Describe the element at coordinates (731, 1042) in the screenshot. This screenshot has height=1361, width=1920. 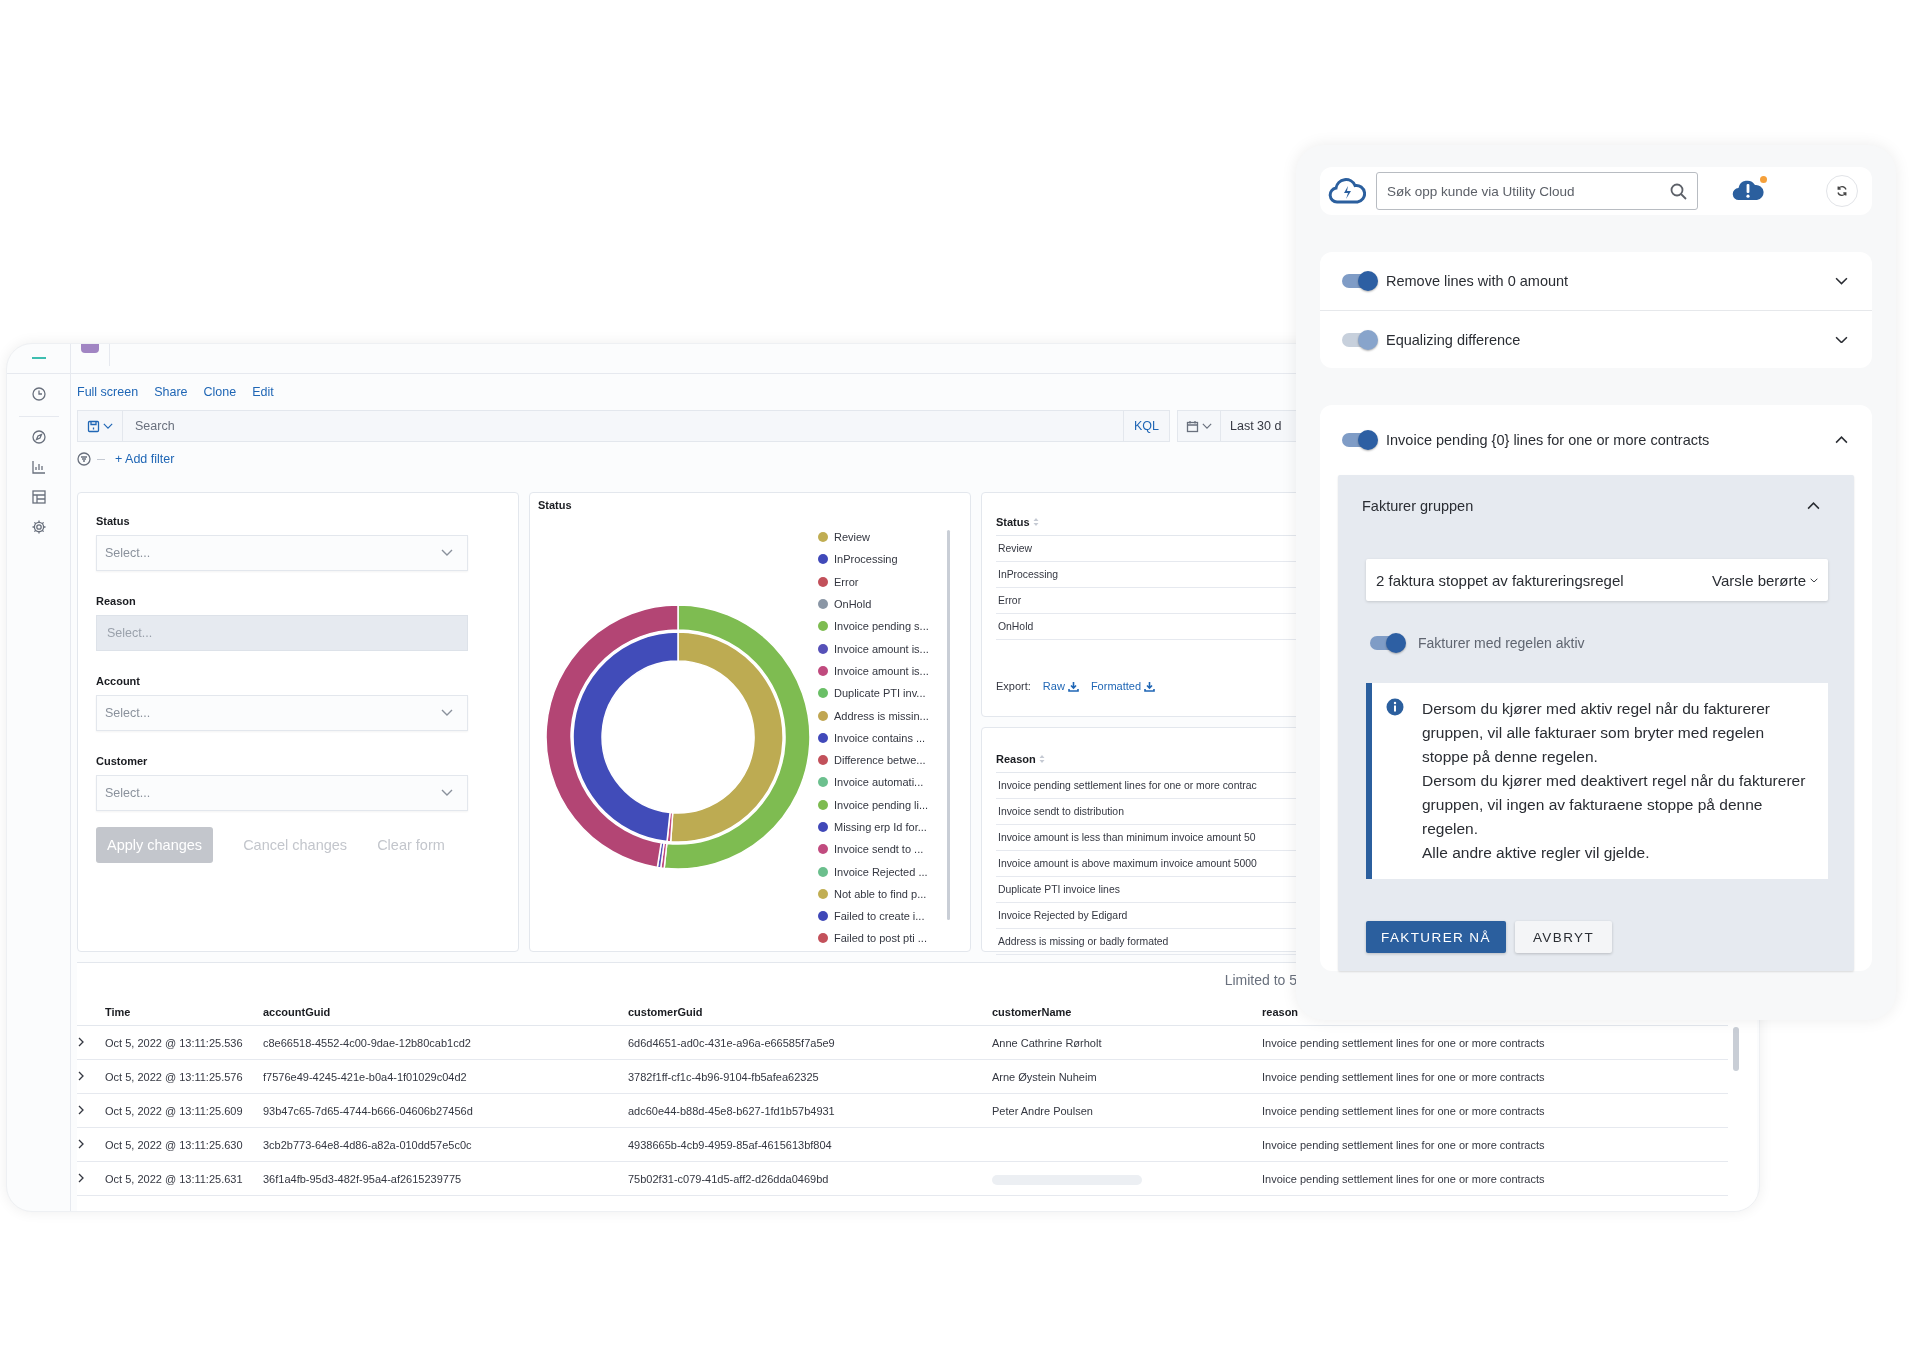
I see `table-cell: 6d6d4651-ad0c-431e-a96a-e66585f7a5e9` at that location.